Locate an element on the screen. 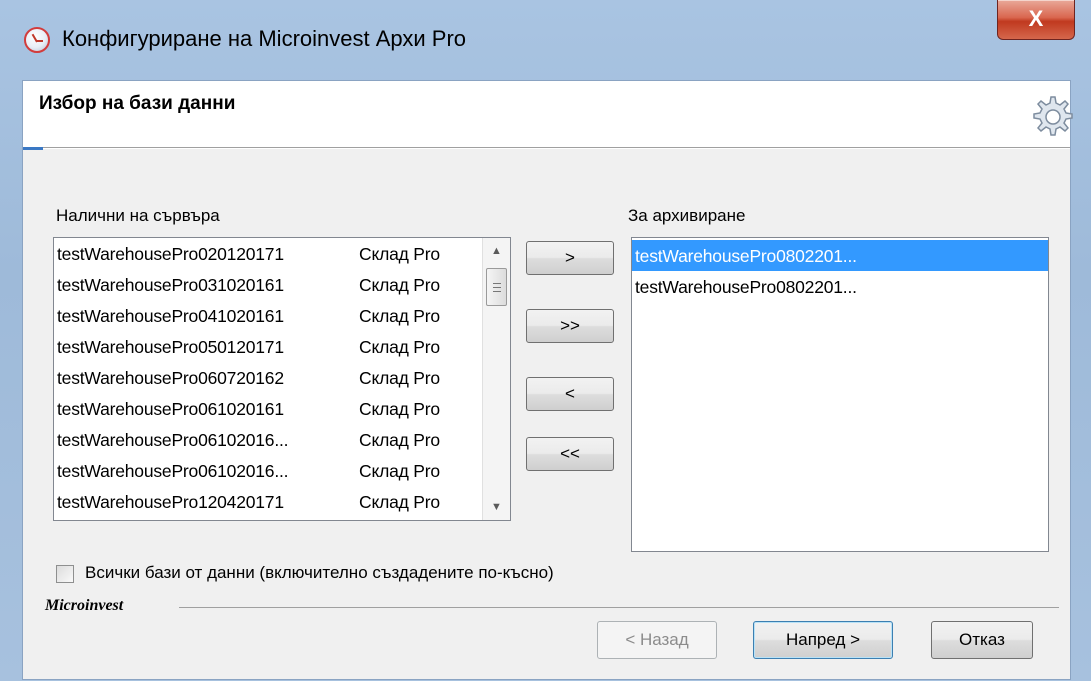 The height and width of the screenshot is (681, 1091). scroll-thumb is located at coordinates (496, 287).